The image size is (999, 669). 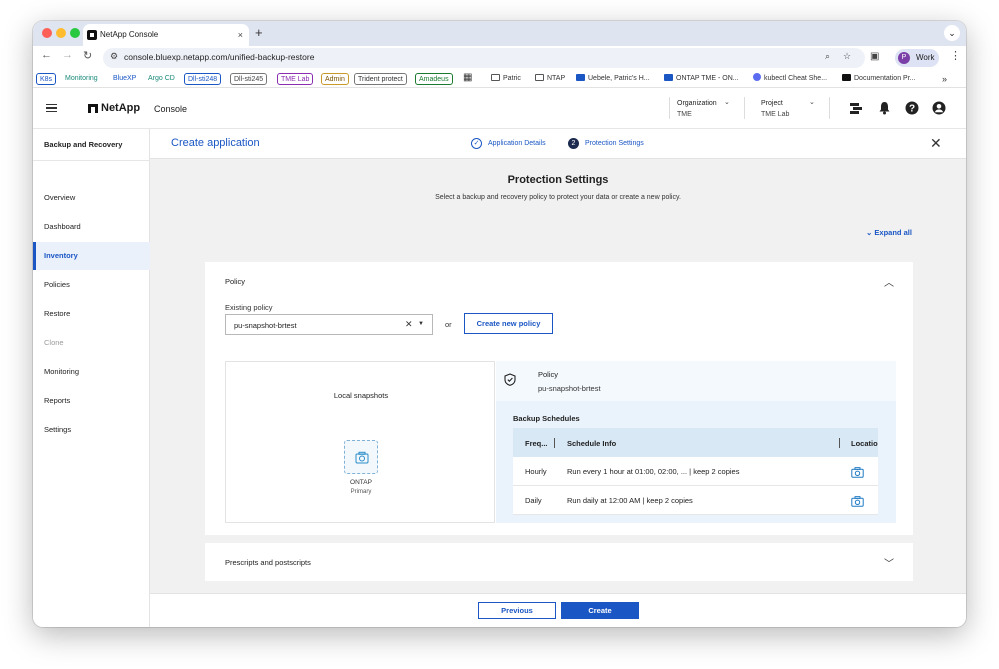 What do you see at coordinates (81, 79) in the screenshot?
I see `bookmark-monitoring: Monitoring` at bounding box center [81, 79].